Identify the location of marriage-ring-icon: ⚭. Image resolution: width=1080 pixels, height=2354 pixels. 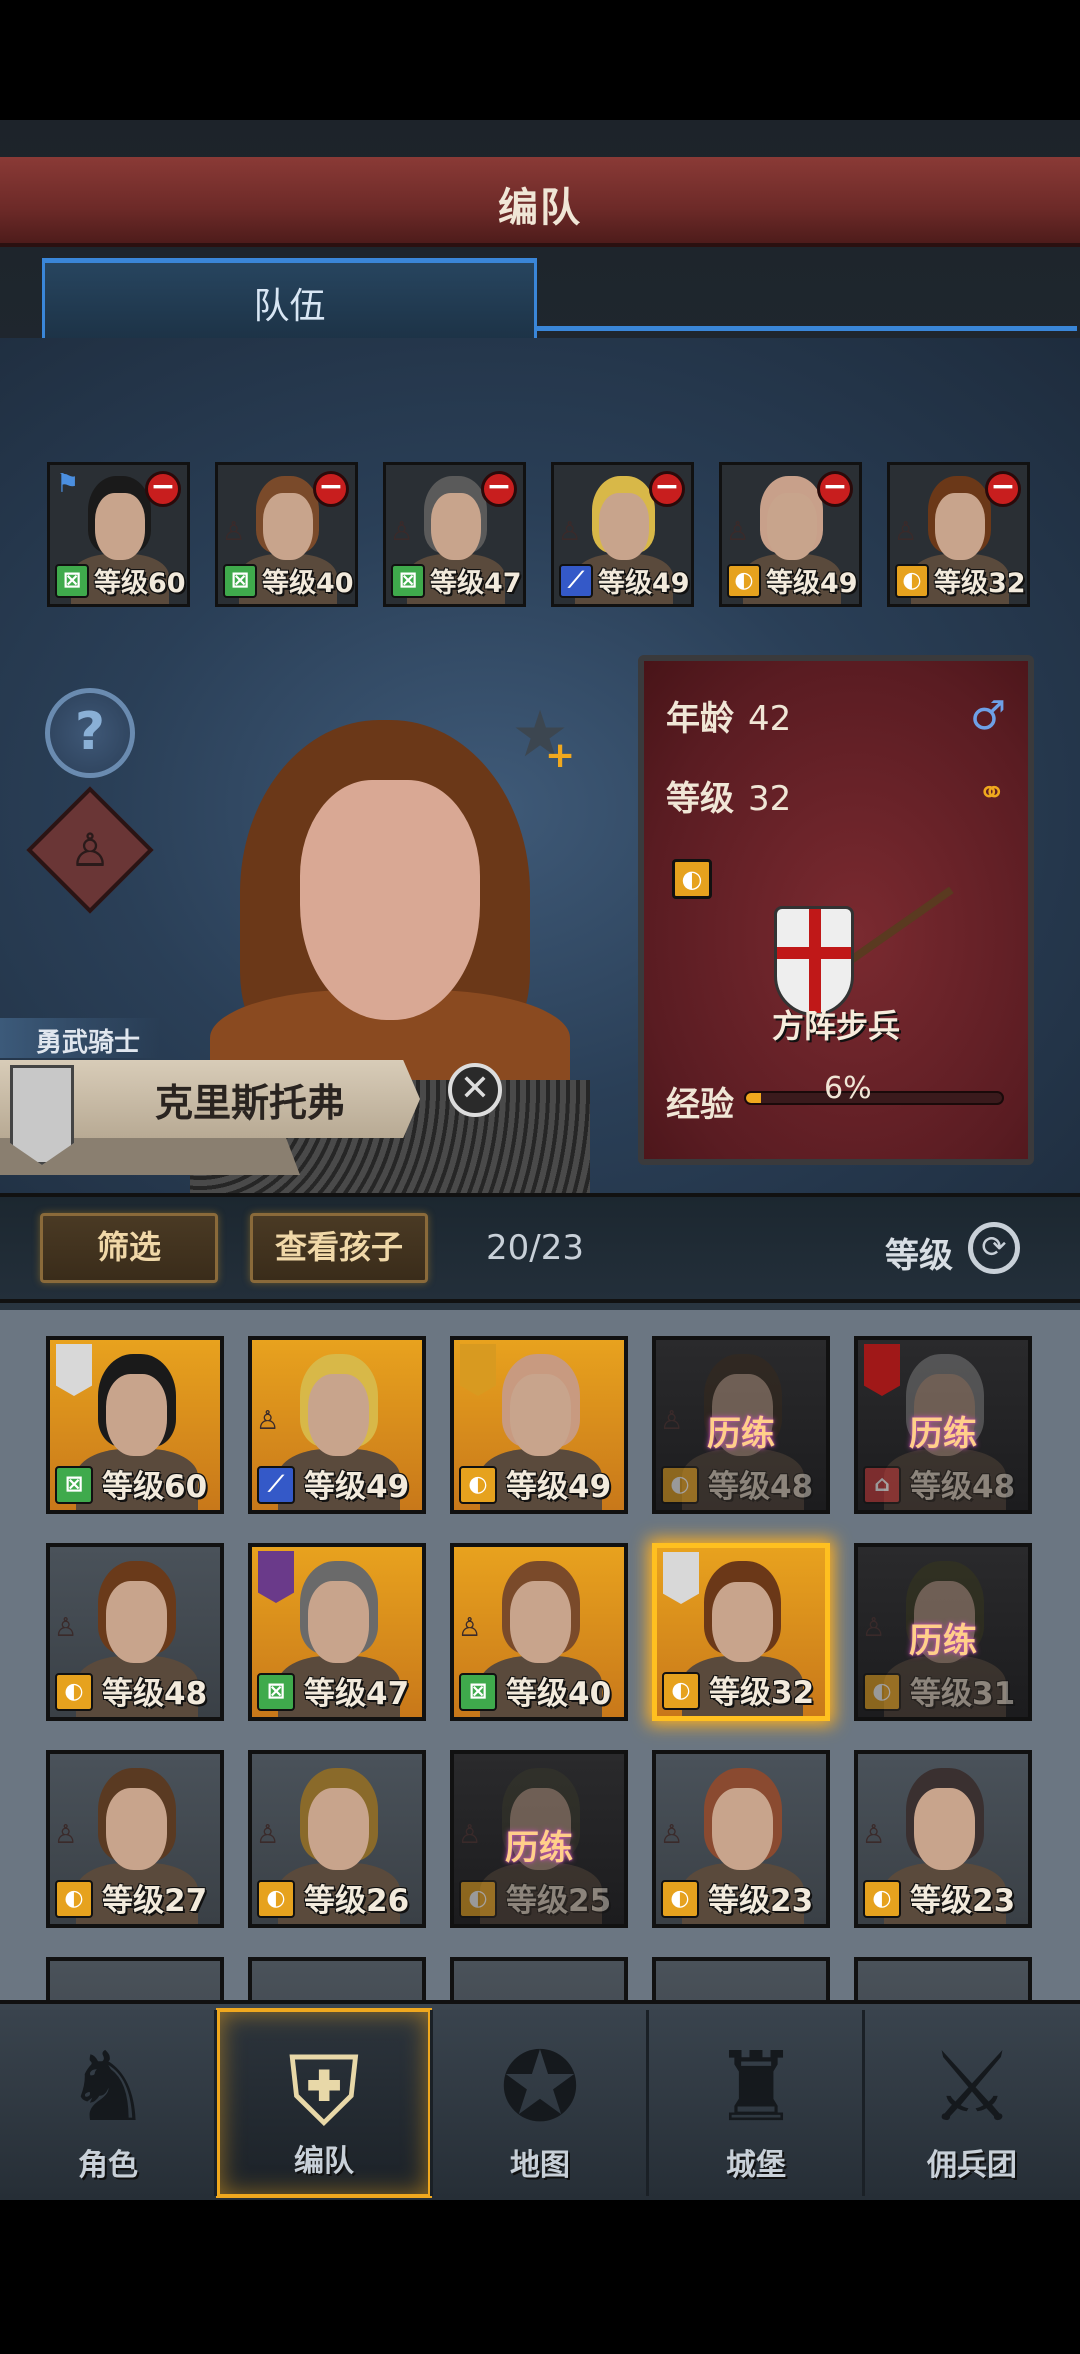
(992, 793).